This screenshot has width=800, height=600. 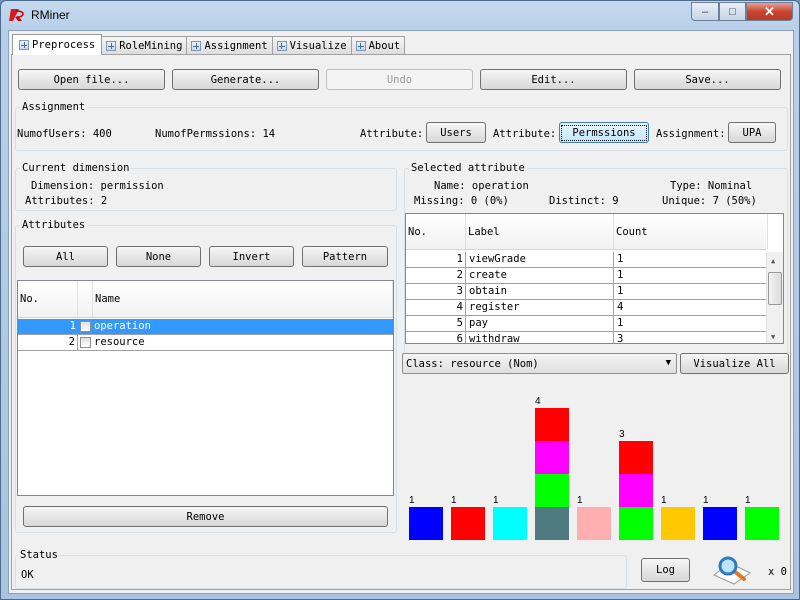 What do you see at coordinates (472, 363) in the screenshot?
I see `class-select-value: Class: resource (Nom)` at bounding box center [472, 363].